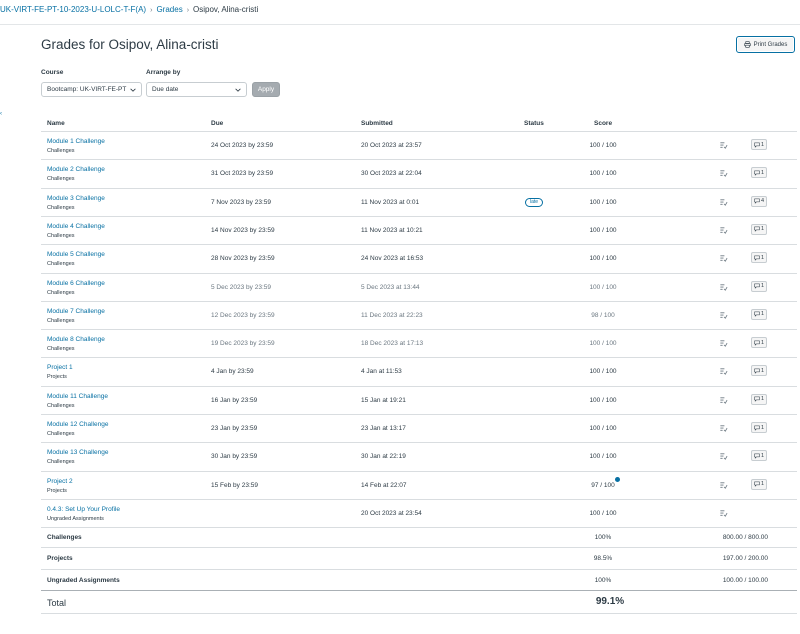  I want to click on assignment-link: Module 3 Challenge, so click(76, 198).